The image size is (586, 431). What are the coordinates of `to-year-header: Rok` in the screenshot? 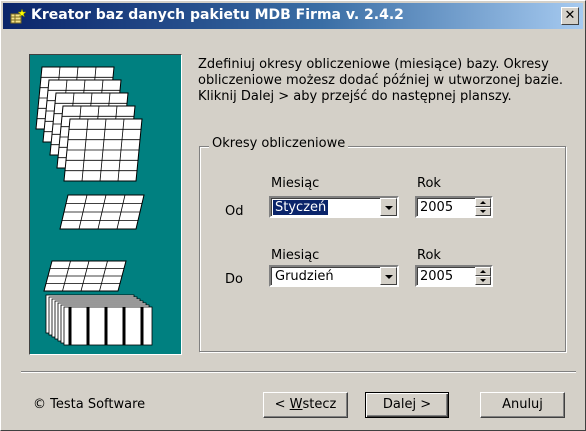 It's located at (429, 255).